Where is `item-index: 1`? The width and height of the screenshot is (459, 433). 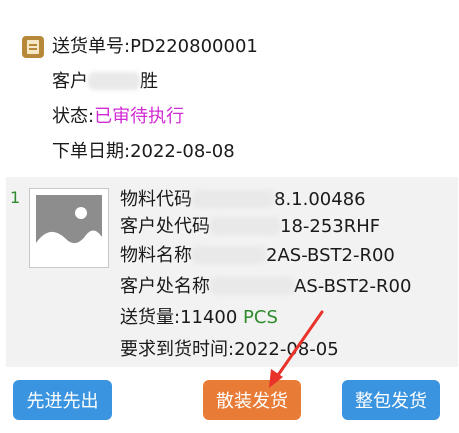 item-index: 1 is located at coordinates (15, 197).